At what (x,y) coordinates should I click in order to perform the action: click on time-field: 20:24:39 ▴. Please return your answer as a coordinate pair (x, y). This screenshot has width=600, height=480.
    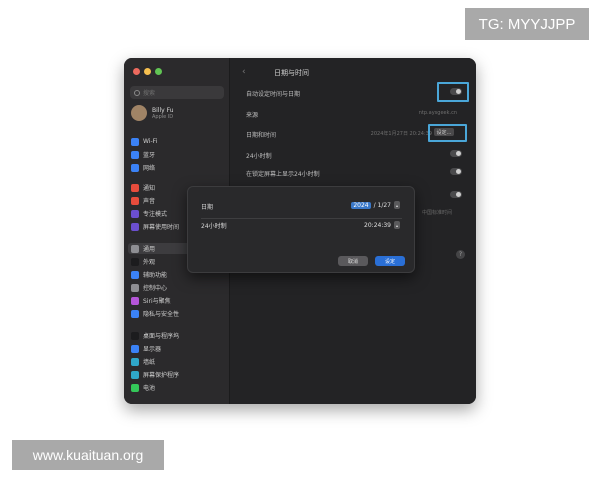
    Looking at the image, I should click on (382, 225).